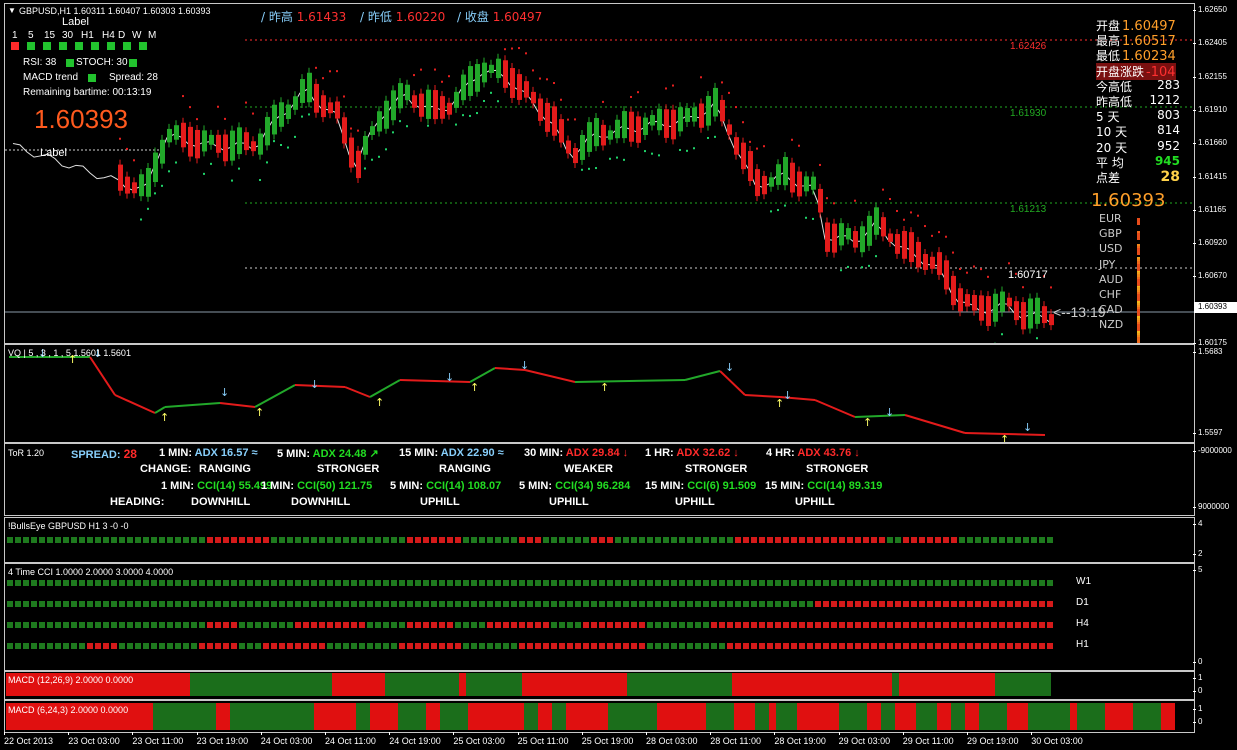 This screenshot has width=1237, height=750. Describe the element at coordinates (692, 453) in the screenshot. I see `adx-cell: 1 HR: ADX 32.62 ↓` at that location.